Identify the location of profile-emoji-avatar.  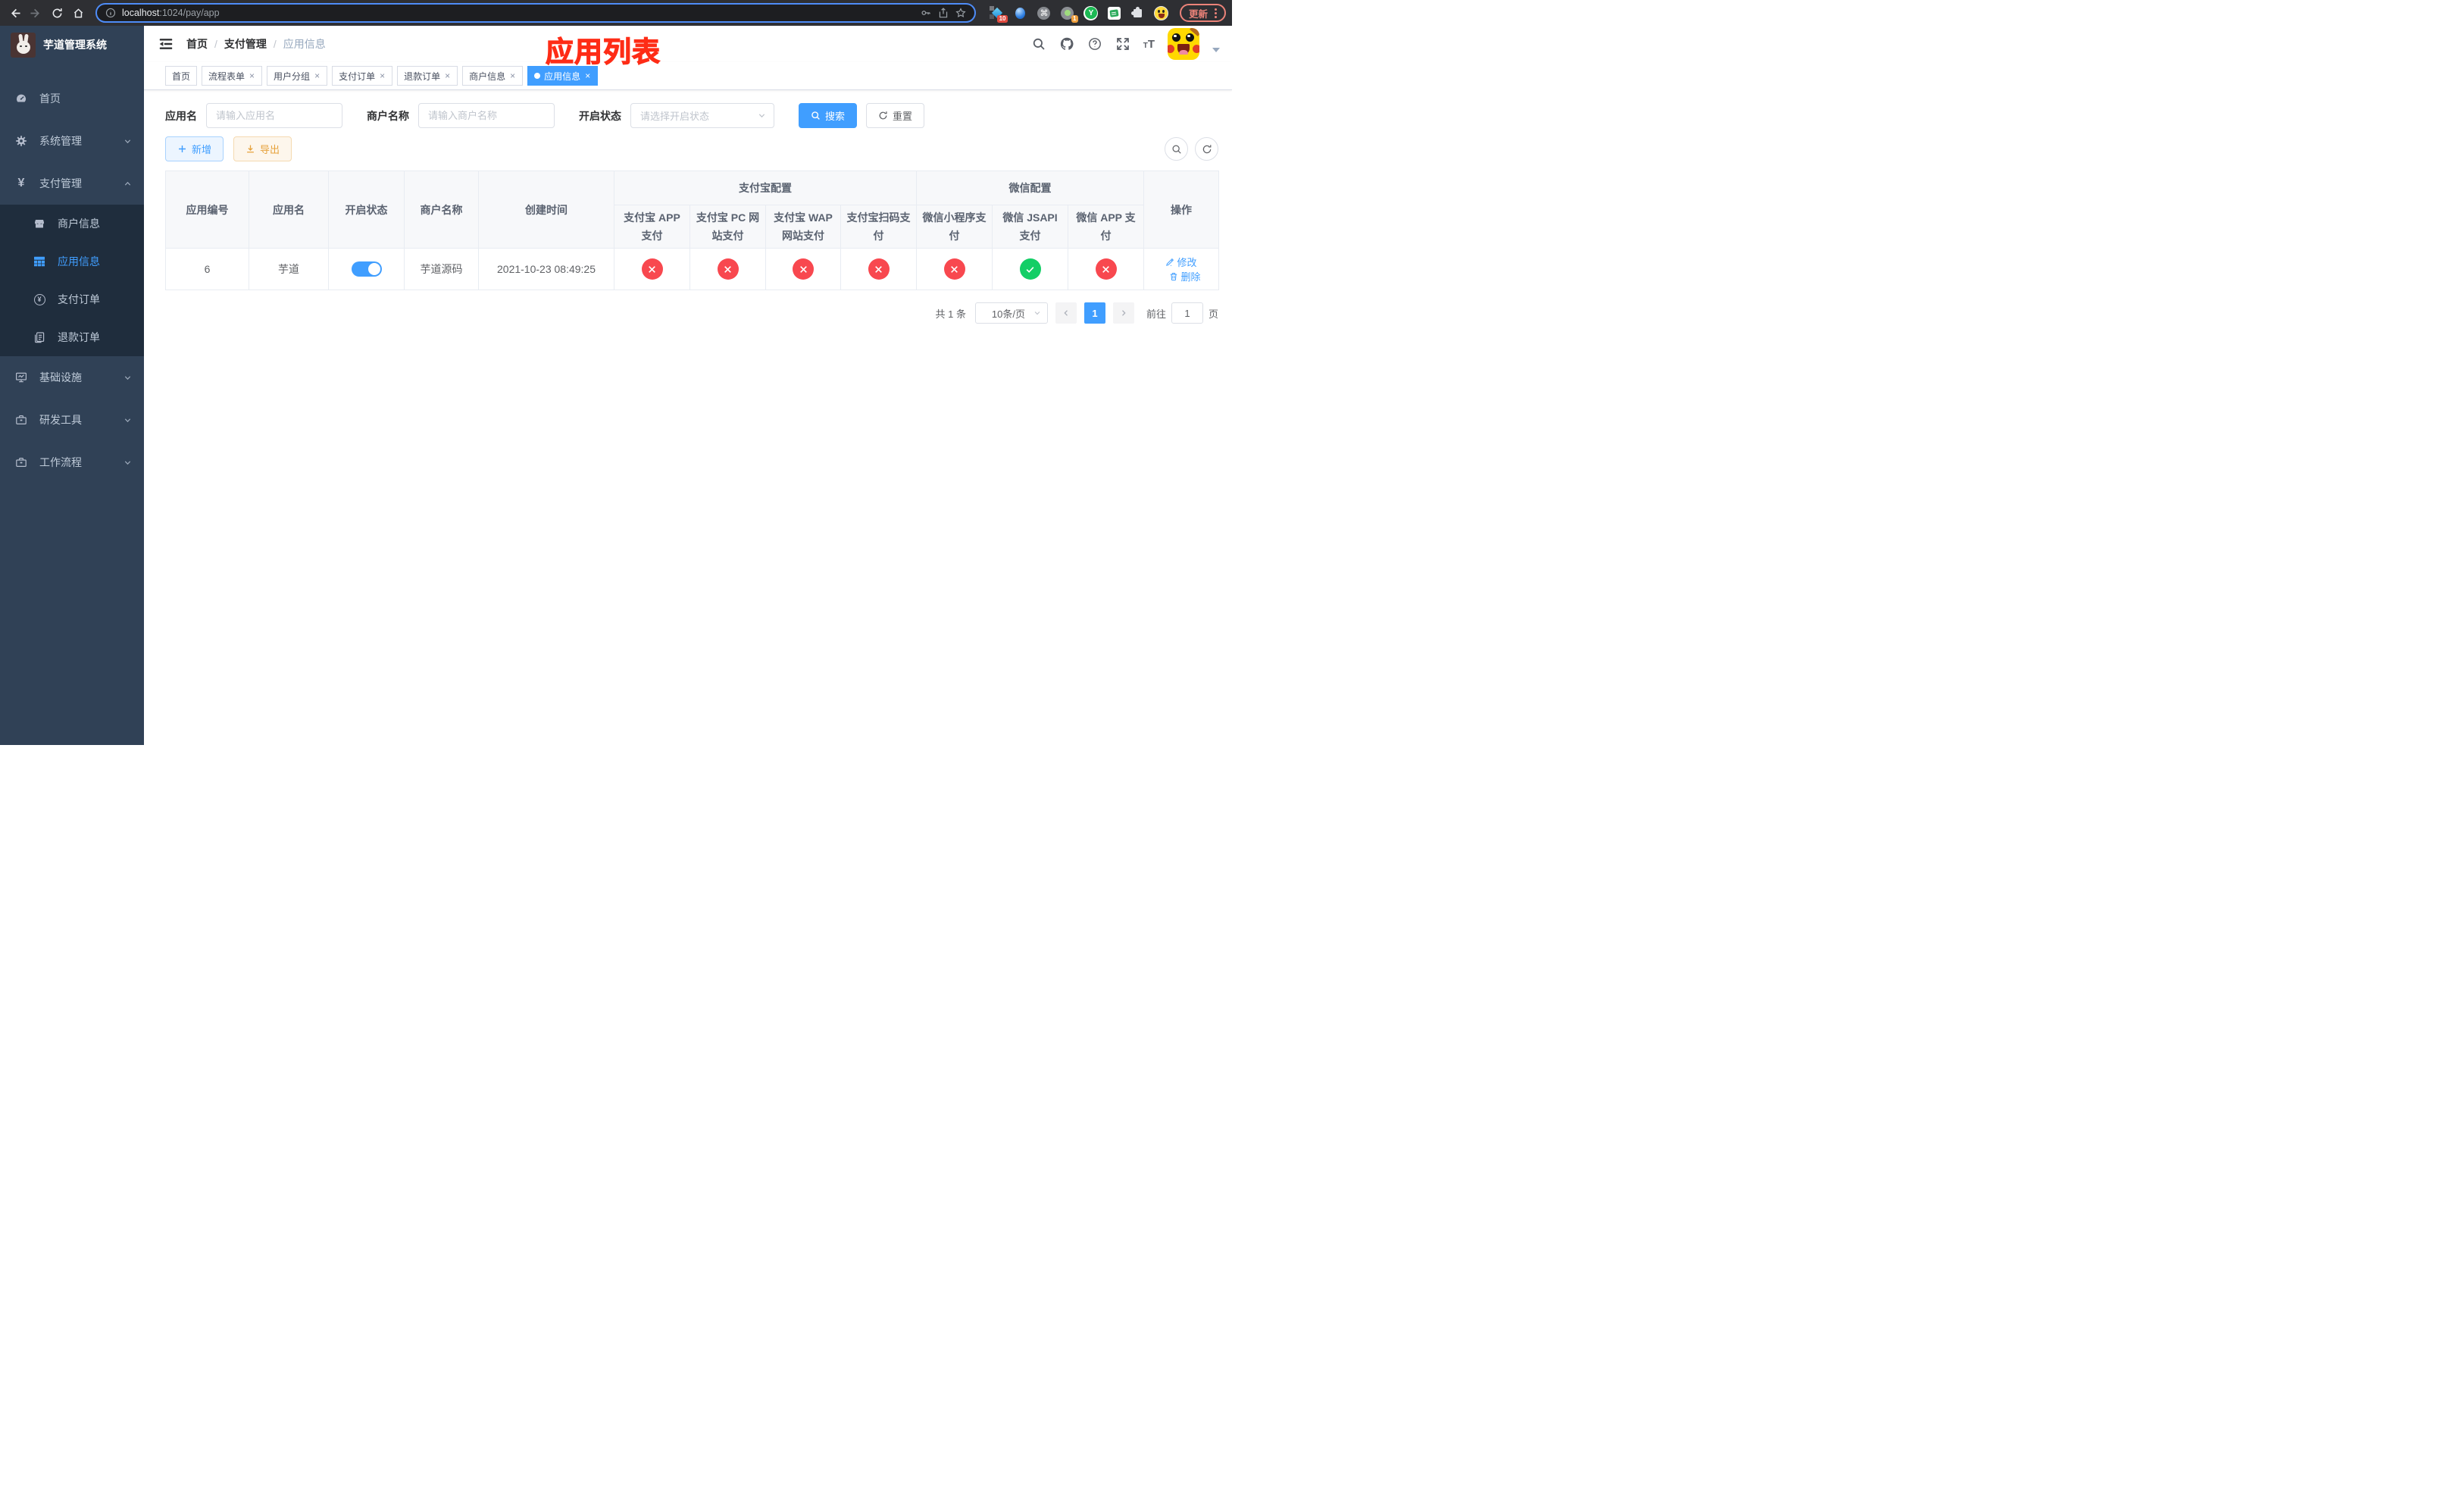
(1161, 13).